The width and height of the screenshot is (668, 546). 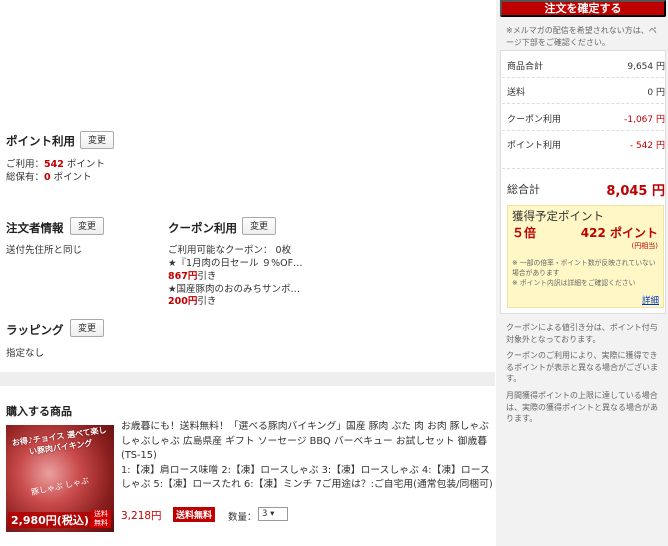 What do you see at coordinates (141, 516) in the screenshot?
I see `product-price: 3,218円` at bounding box center [141, 516].